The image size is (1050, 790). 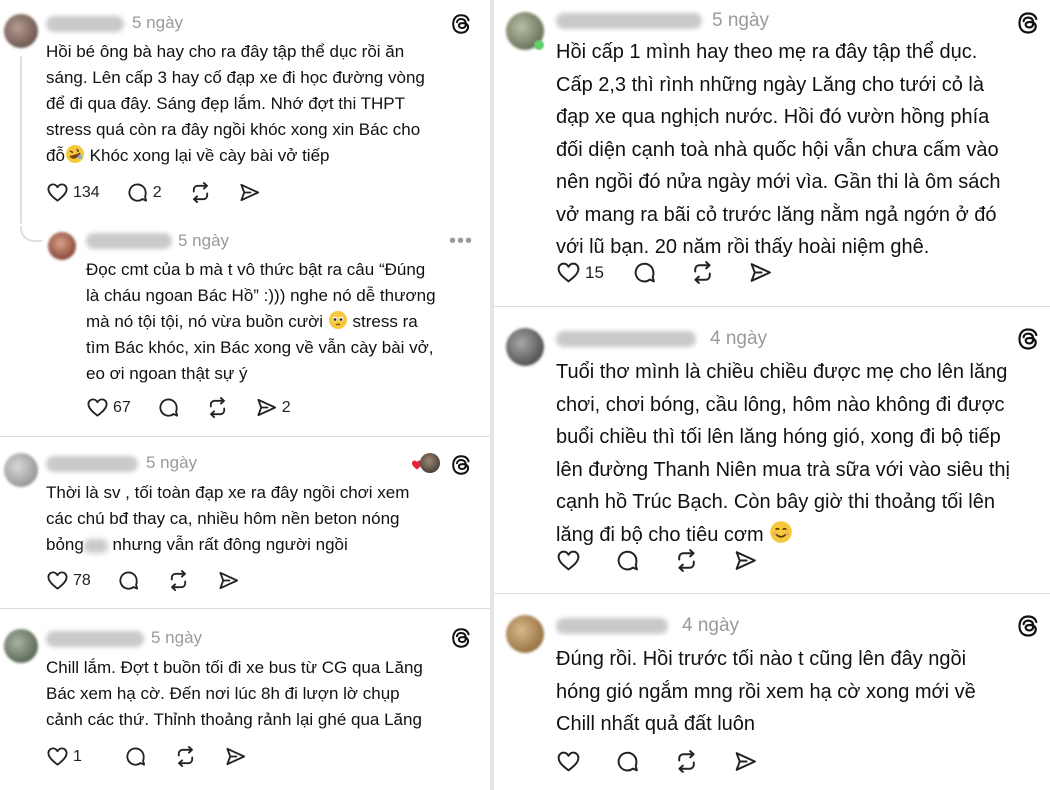 I want to click on like-count: 78, so click(x=82, y=580).